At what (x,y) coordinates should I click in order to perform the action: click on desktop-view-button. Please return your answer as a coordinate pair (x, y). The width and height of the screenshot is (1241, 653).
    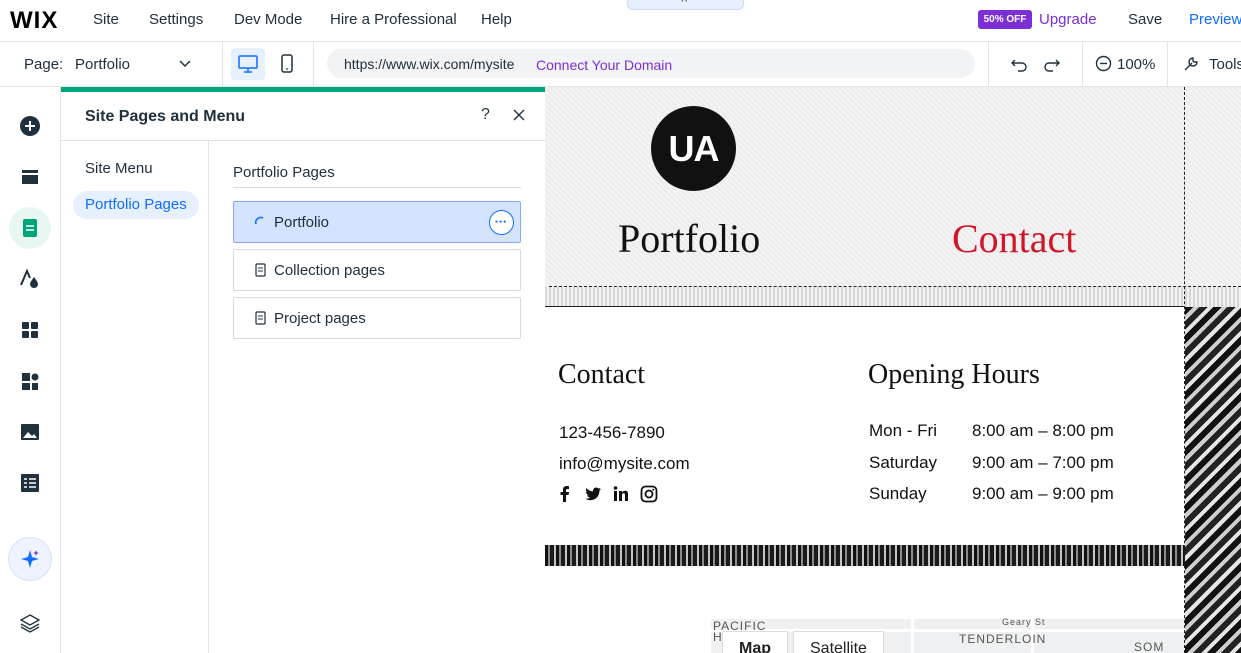
    Looking at the image, I should click on (248, 64).